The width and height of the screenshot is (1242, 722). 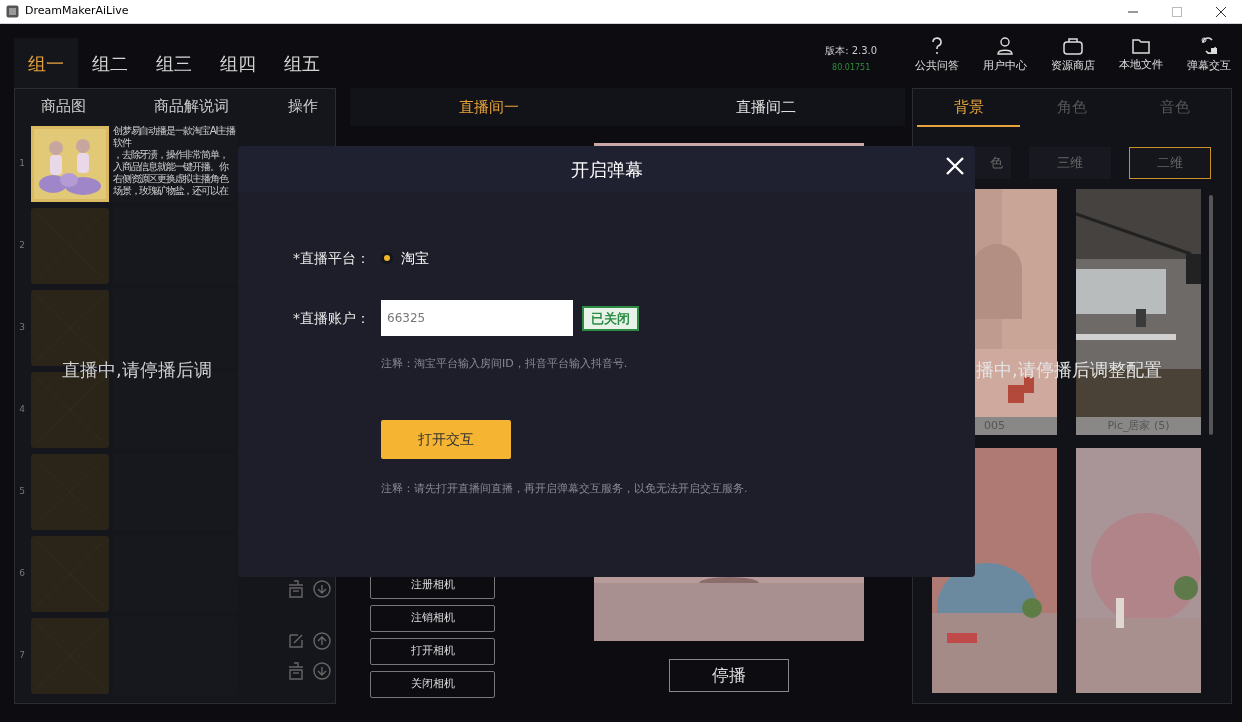 I want to click on room-tab: 直播间一, so click(x=489, y=107).